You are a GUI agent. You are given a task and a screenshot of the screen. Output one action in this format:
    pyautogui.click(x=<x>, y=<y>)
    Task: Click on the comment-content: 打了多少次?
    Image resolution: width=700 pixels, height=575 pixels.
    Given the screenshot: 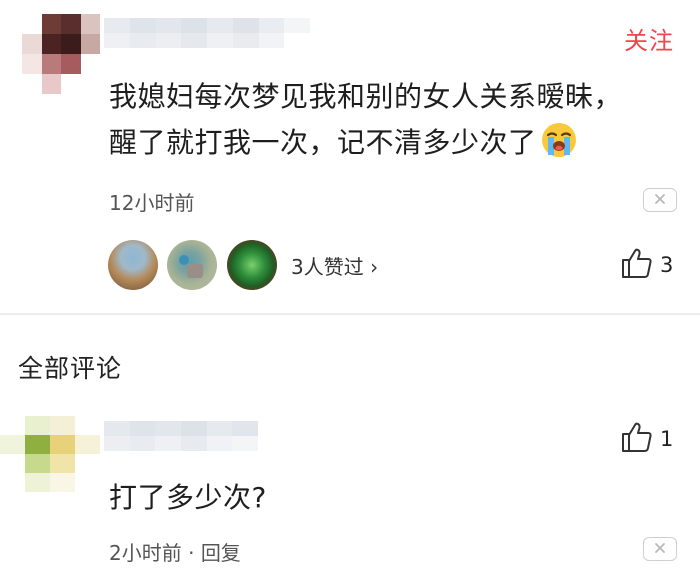 What is the action you would take?
    pyautogui.click(x=188, y=497)
    